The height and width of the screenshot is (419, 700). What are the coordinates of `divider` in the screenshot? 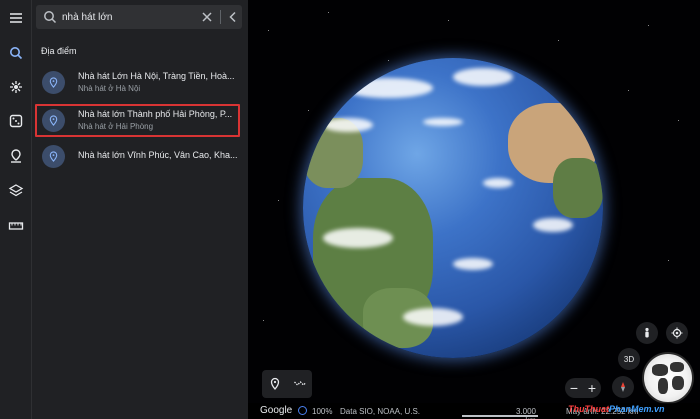 It's located at (220, 17).